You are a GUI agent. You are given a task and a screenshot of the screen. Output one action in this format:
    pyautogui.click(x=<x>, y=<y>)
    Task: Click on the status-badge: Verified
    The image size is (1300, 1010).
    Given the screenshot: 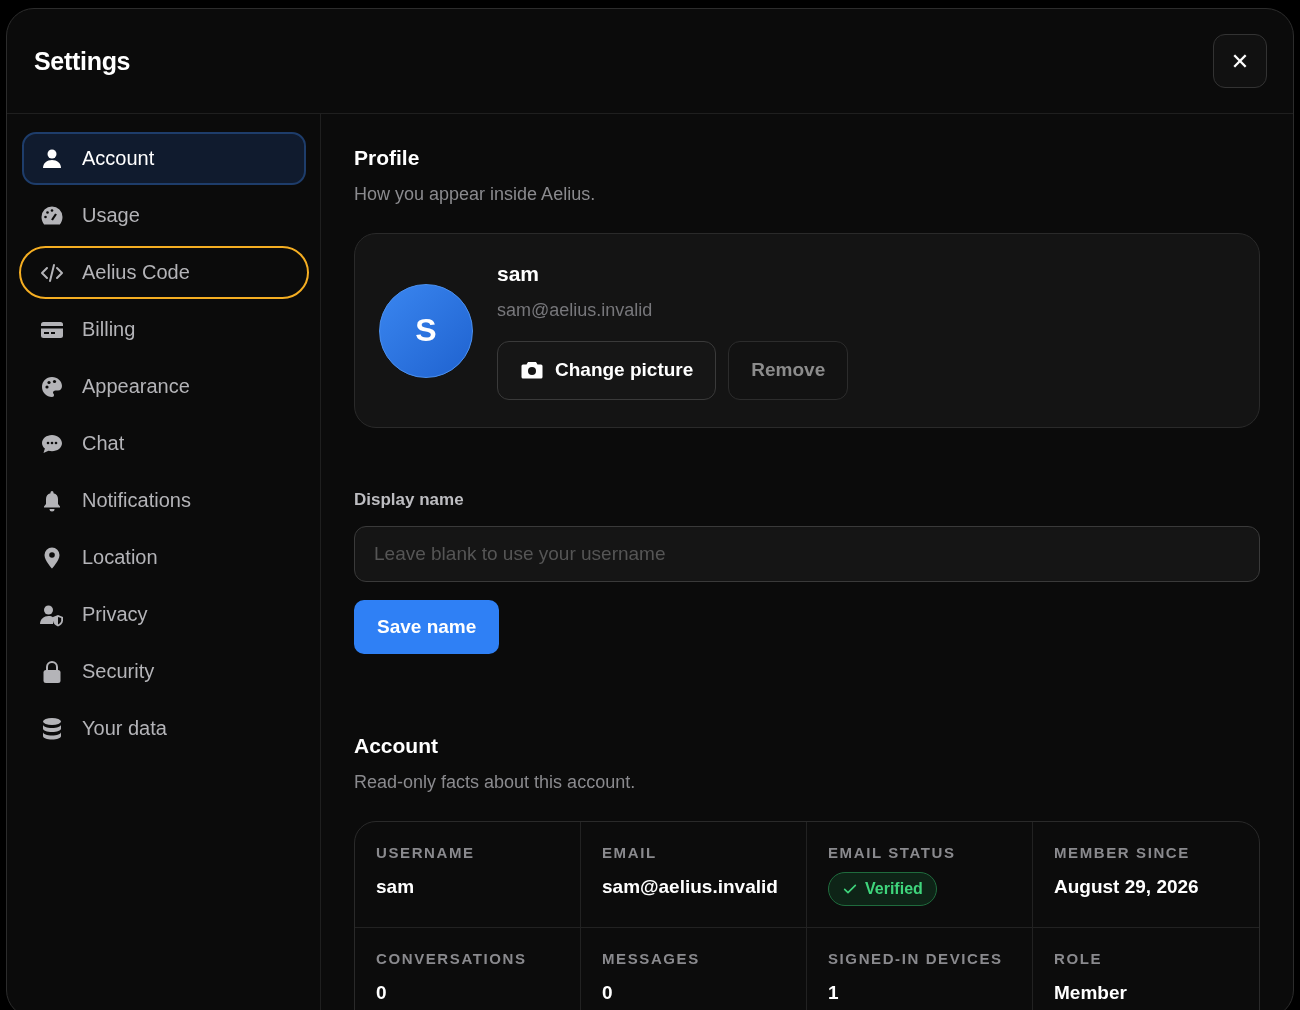 What is the action you would take?
    pyautogui.click(x=882, y=889)
    